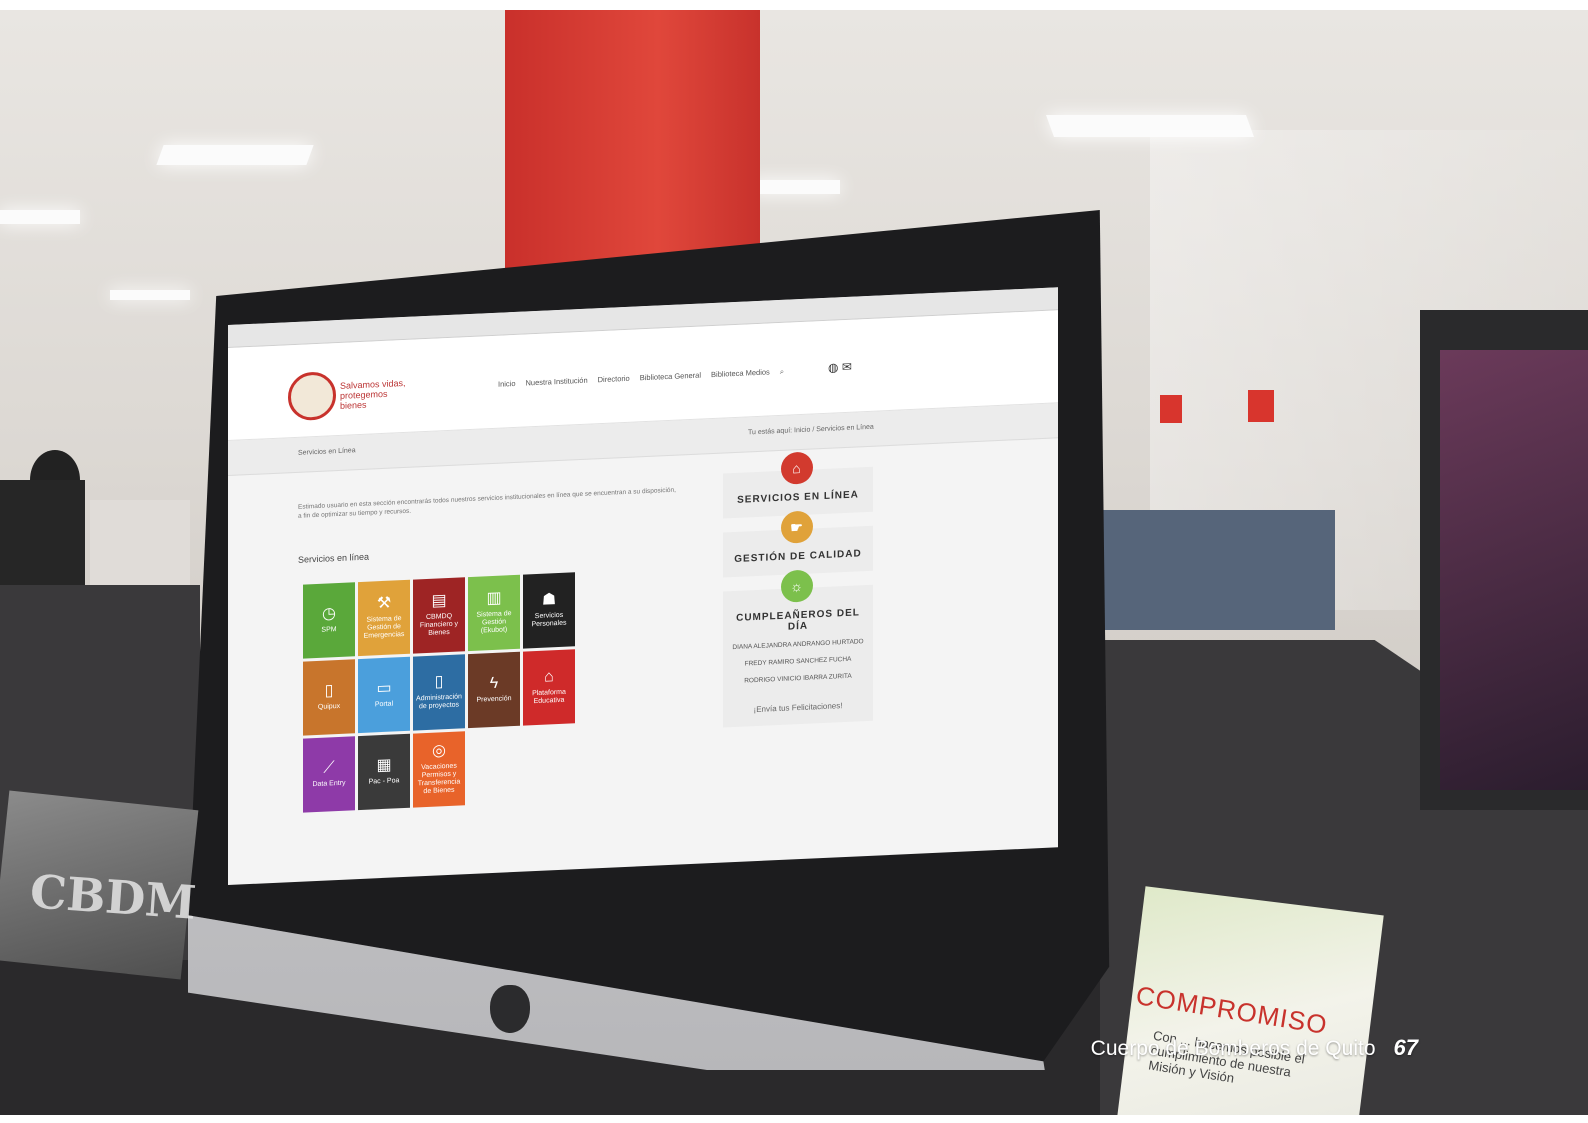 This screenshot has width=1588, height=1123. I want to click on services-heading: Servicios en línea, so click(334, 558).